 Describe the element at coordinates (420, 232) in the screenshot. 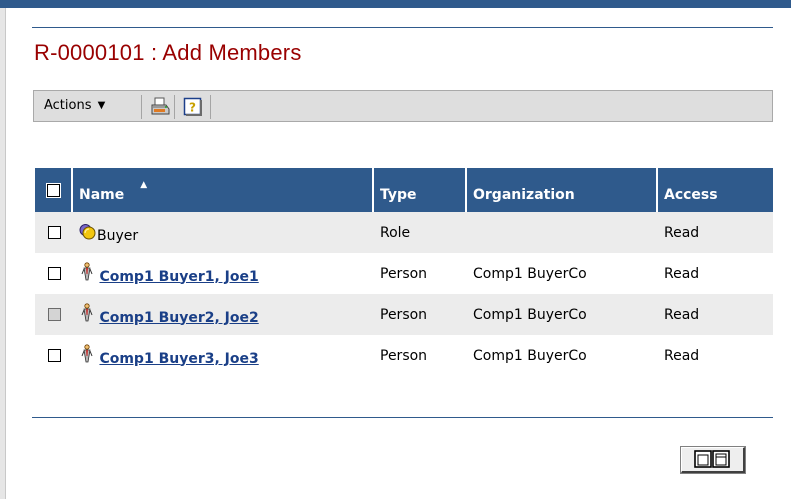

I see `type-cell: Role` at that location.